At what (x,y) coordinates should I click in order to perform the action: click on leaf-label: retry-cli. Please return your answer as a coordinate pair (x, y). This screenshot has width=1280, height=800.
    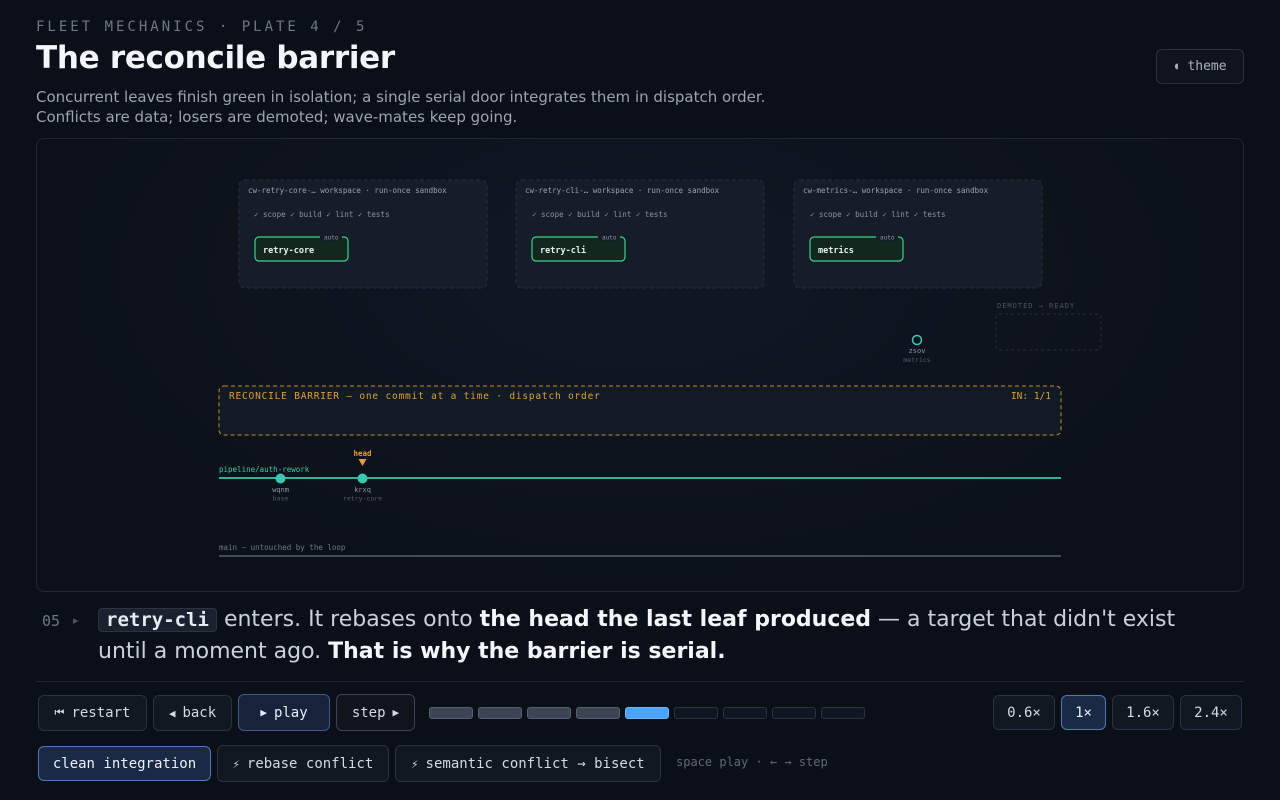
    Looking at the image, I should click on (563, 250).